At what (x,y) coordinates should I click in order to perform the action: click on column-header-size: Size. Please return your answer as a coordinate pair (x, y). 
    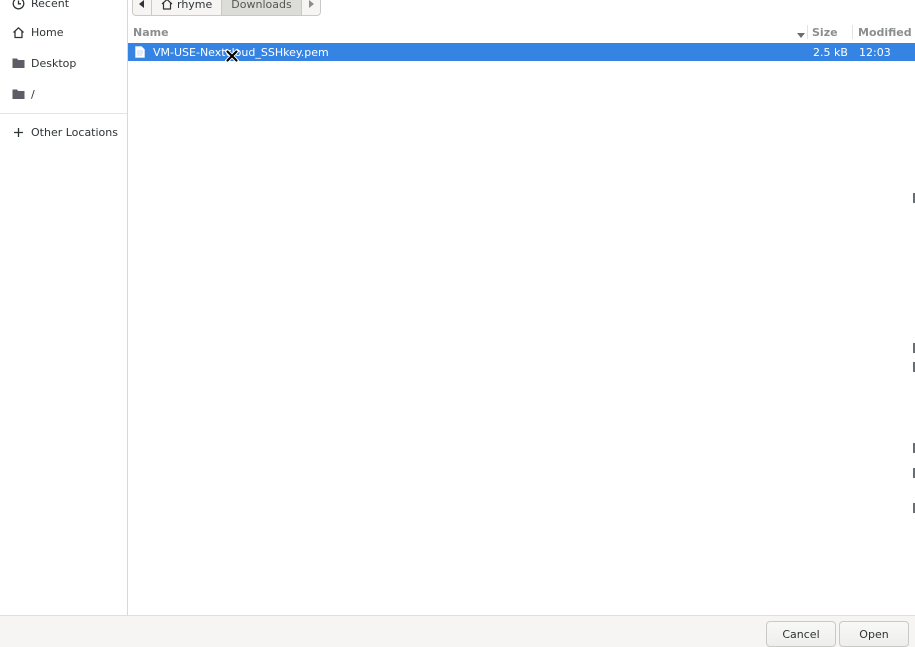
    Looking at the image, I should click on (832, 32).